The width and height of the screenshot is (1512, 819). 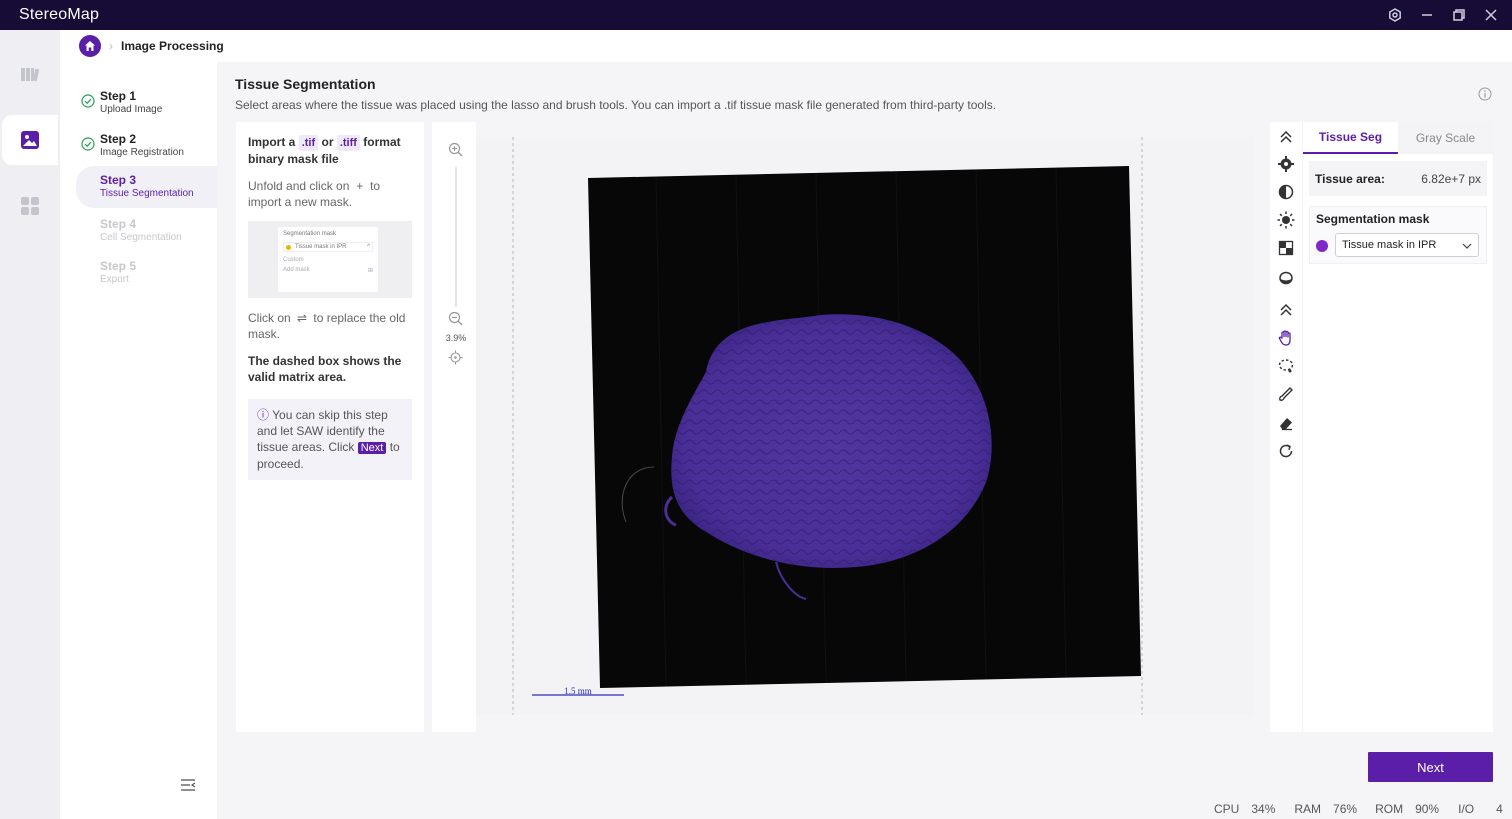 What do you see at coordinates (131, 109) in the screenshot?
I see `step-sublabel: Upload Image` at bounding box center [131, 109].